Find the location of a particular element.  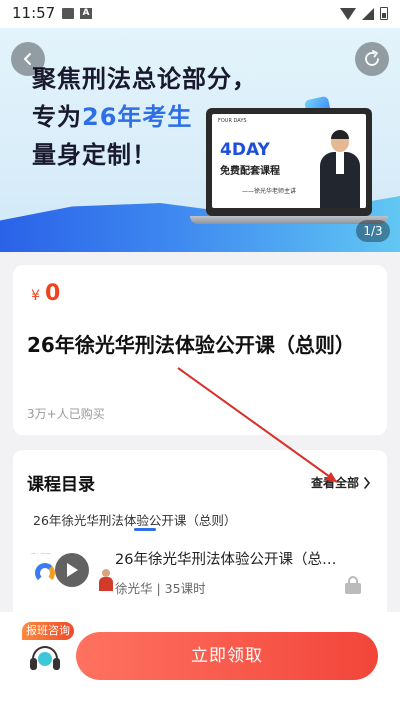

consult-button: 报班咨询 is located at coordinates (48, 652).